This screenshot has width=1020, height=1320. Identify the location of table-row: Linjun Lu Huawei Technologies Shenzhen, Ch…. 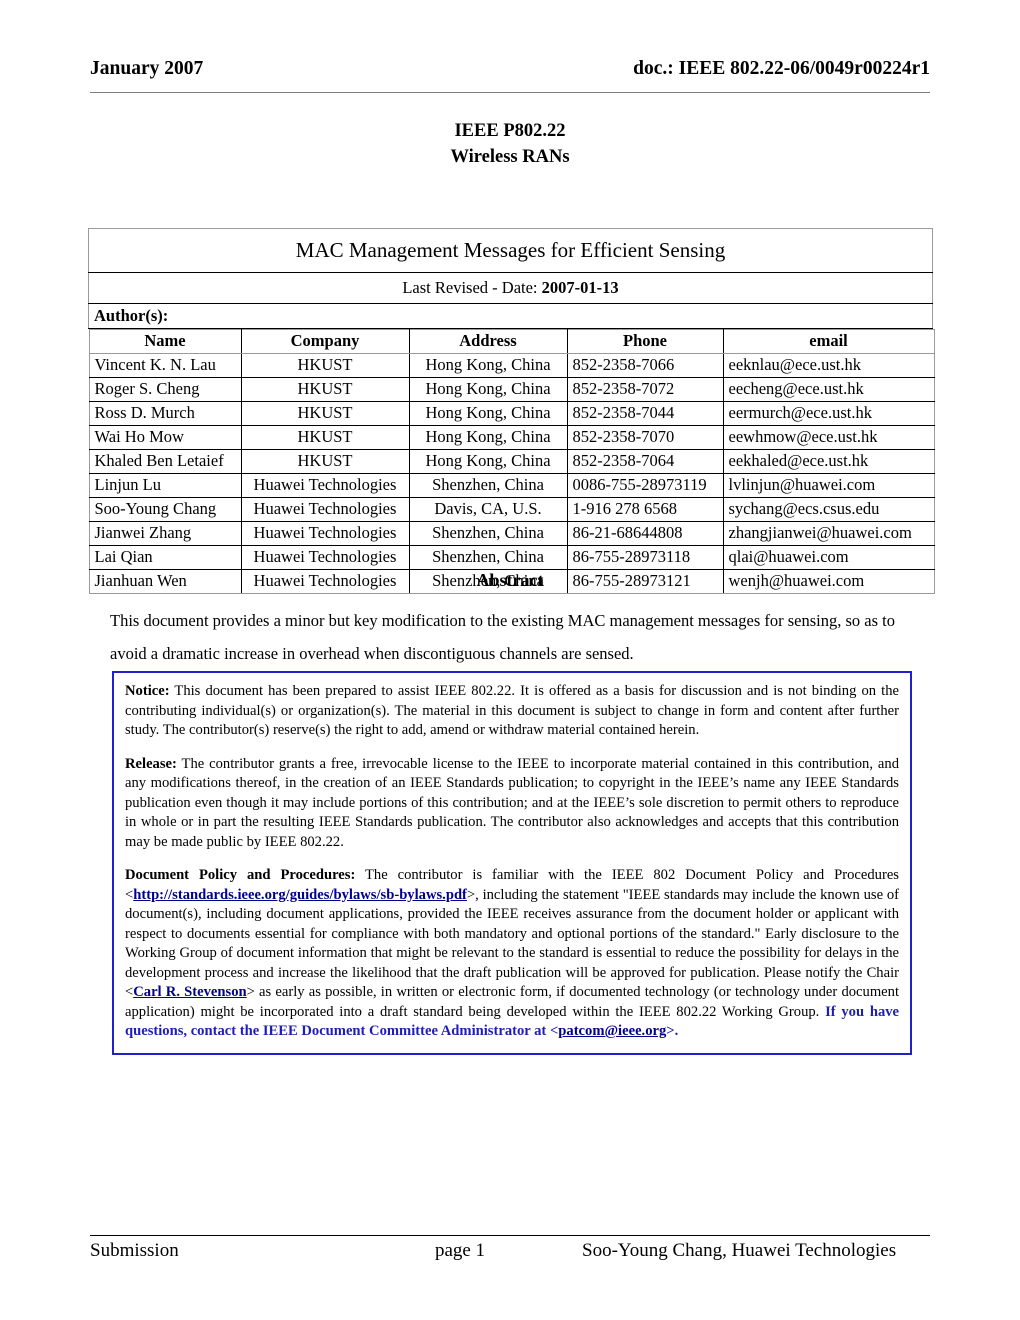
(511, 485).